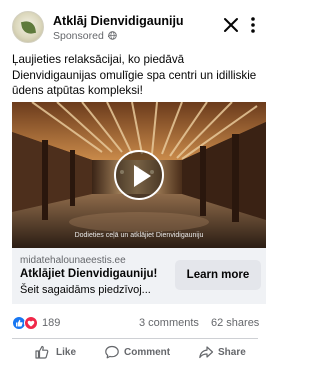  Describe the element at coordinates (82, 36) in the screenshot. I see `sponsored-label: Sponsored ·` at that location.